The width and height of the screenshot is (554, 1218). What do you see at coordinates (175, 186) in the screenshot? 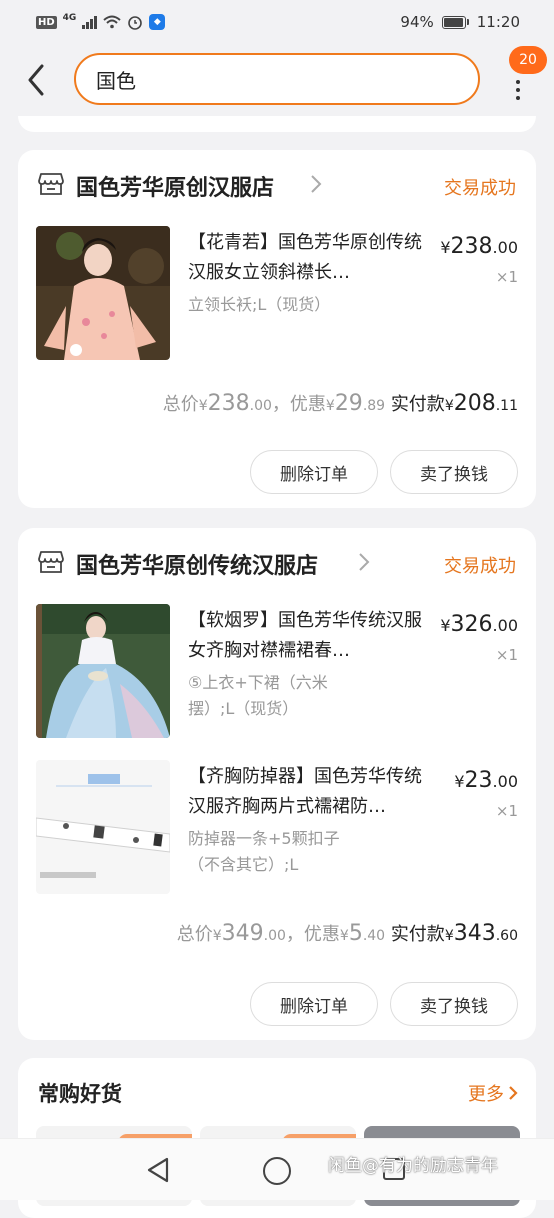
I see `shop-name: 国色芳华原创汉服店` at bounding box center [175, 186].